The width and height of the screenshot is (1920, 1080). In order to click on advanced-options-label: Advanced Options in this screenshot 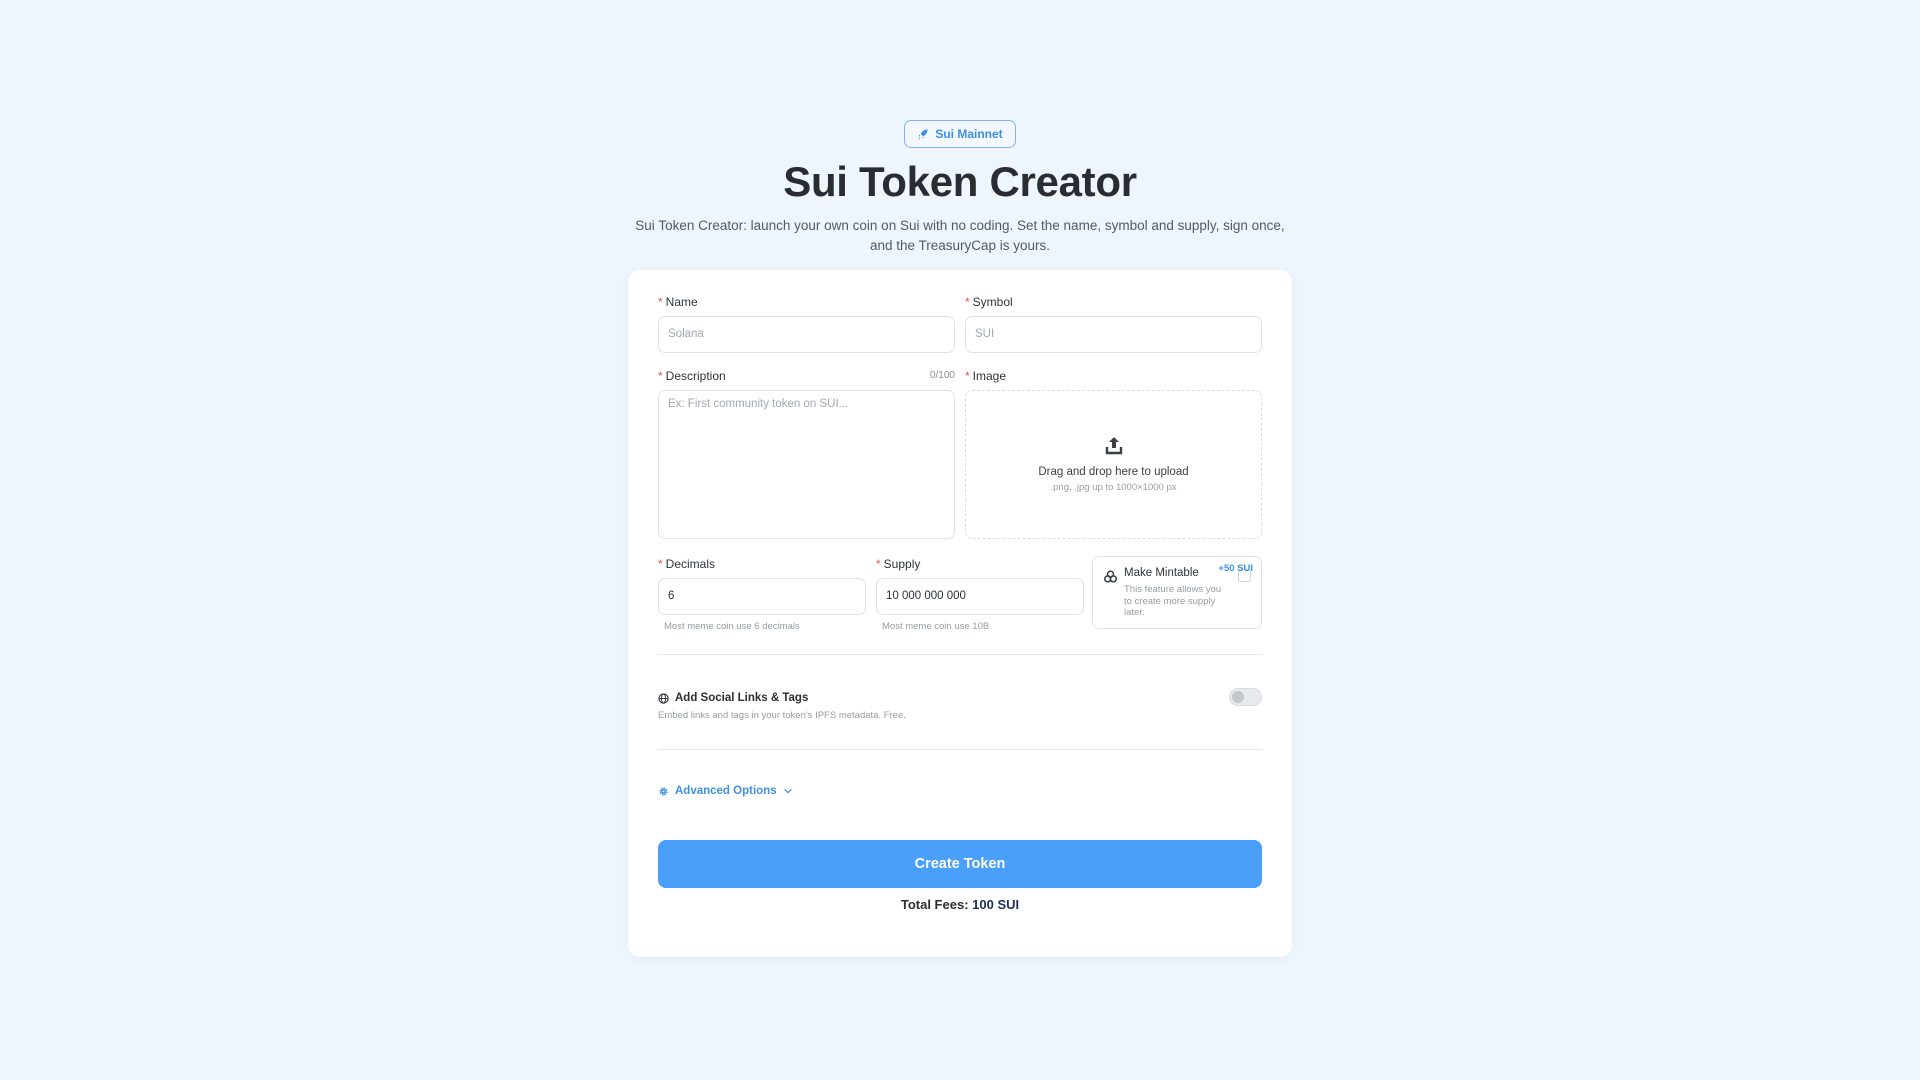, I will do `click(726, 791)`.